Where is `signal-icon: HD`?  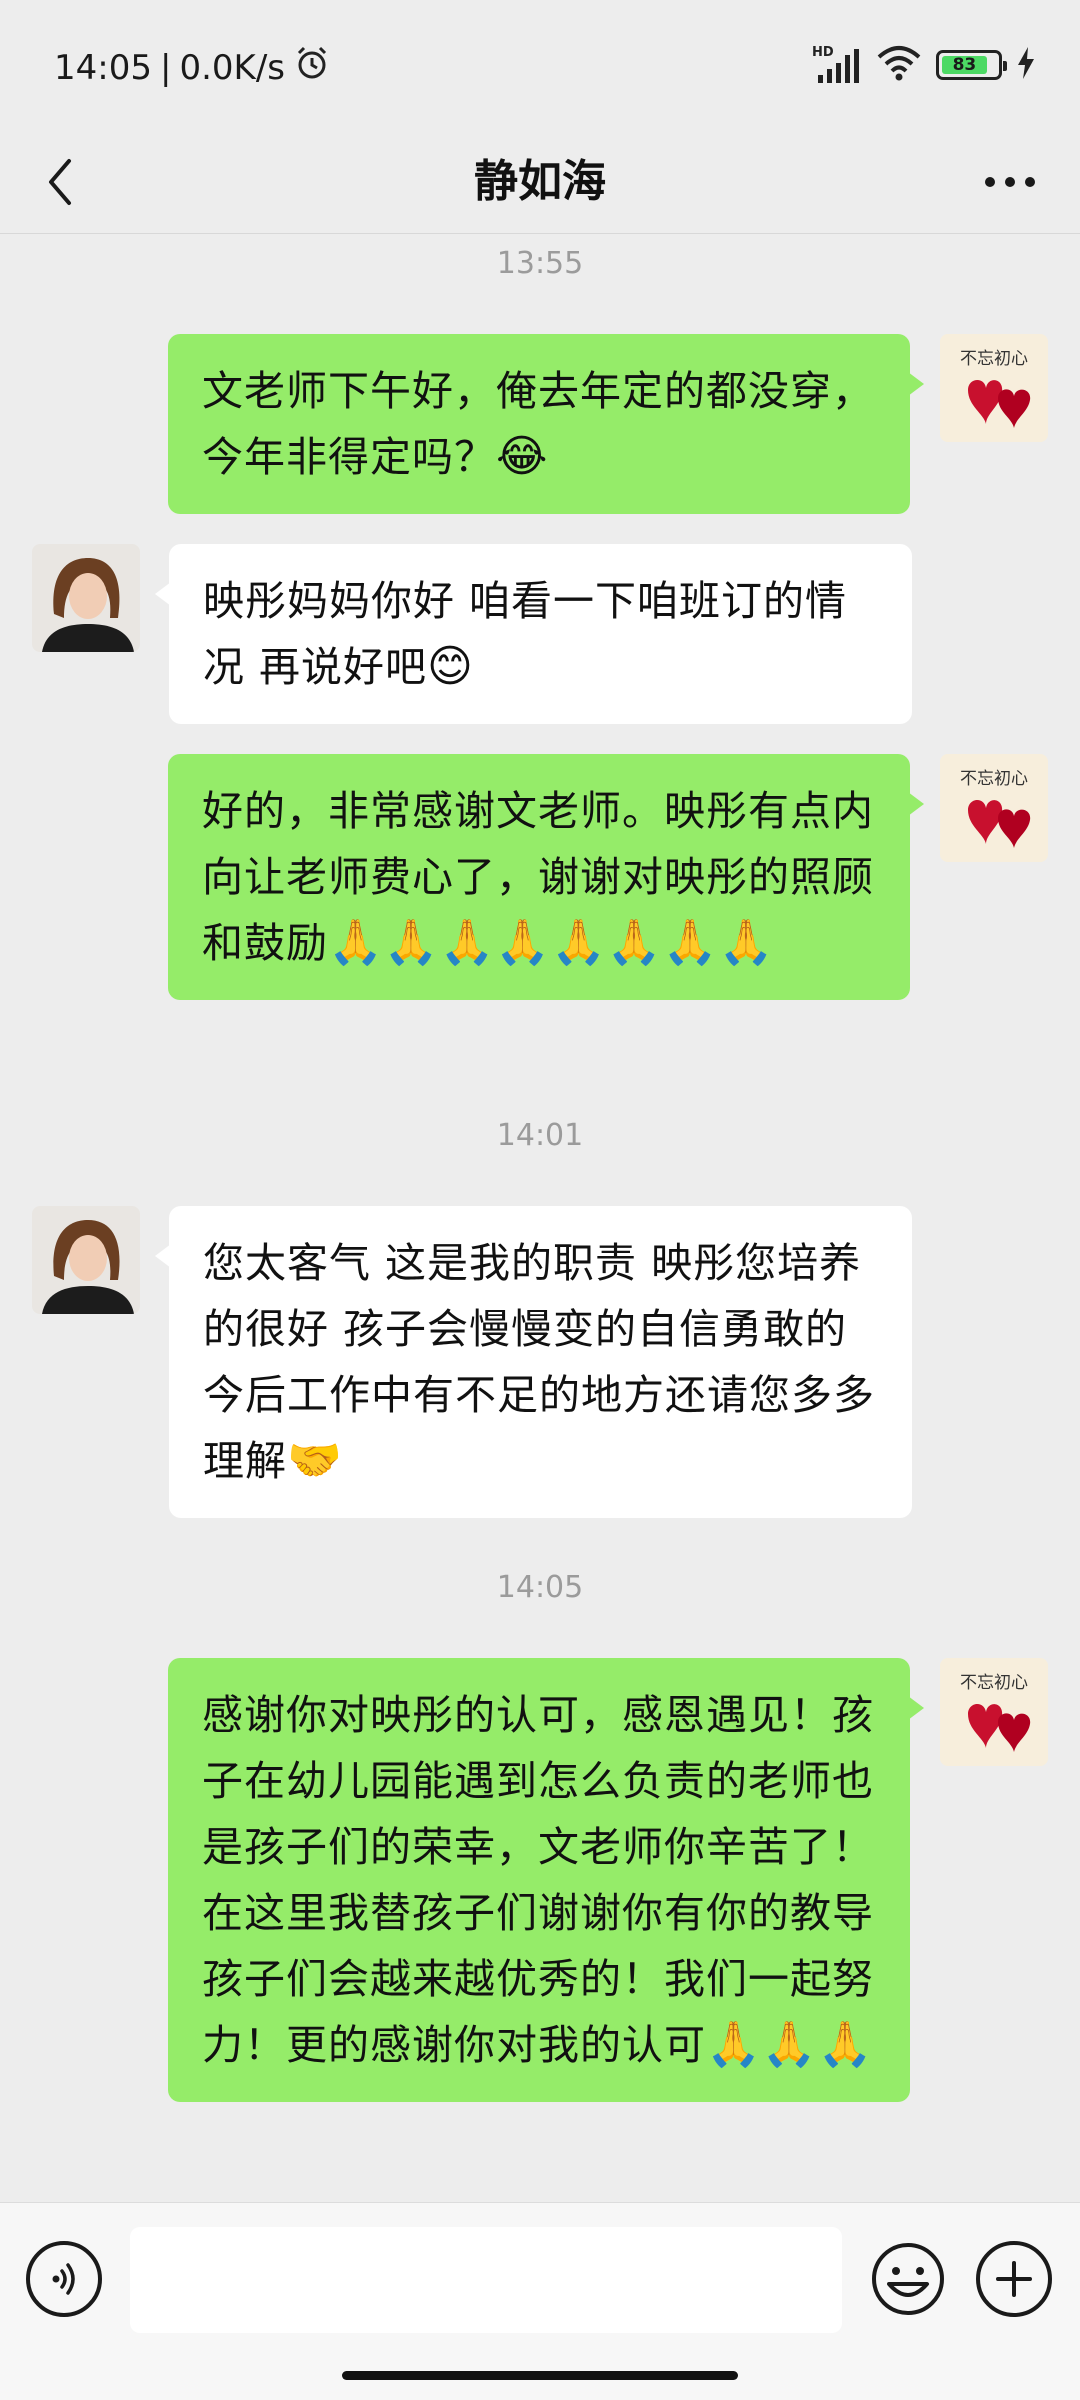
signal-icon: HD is located at coordinates (837, 65).